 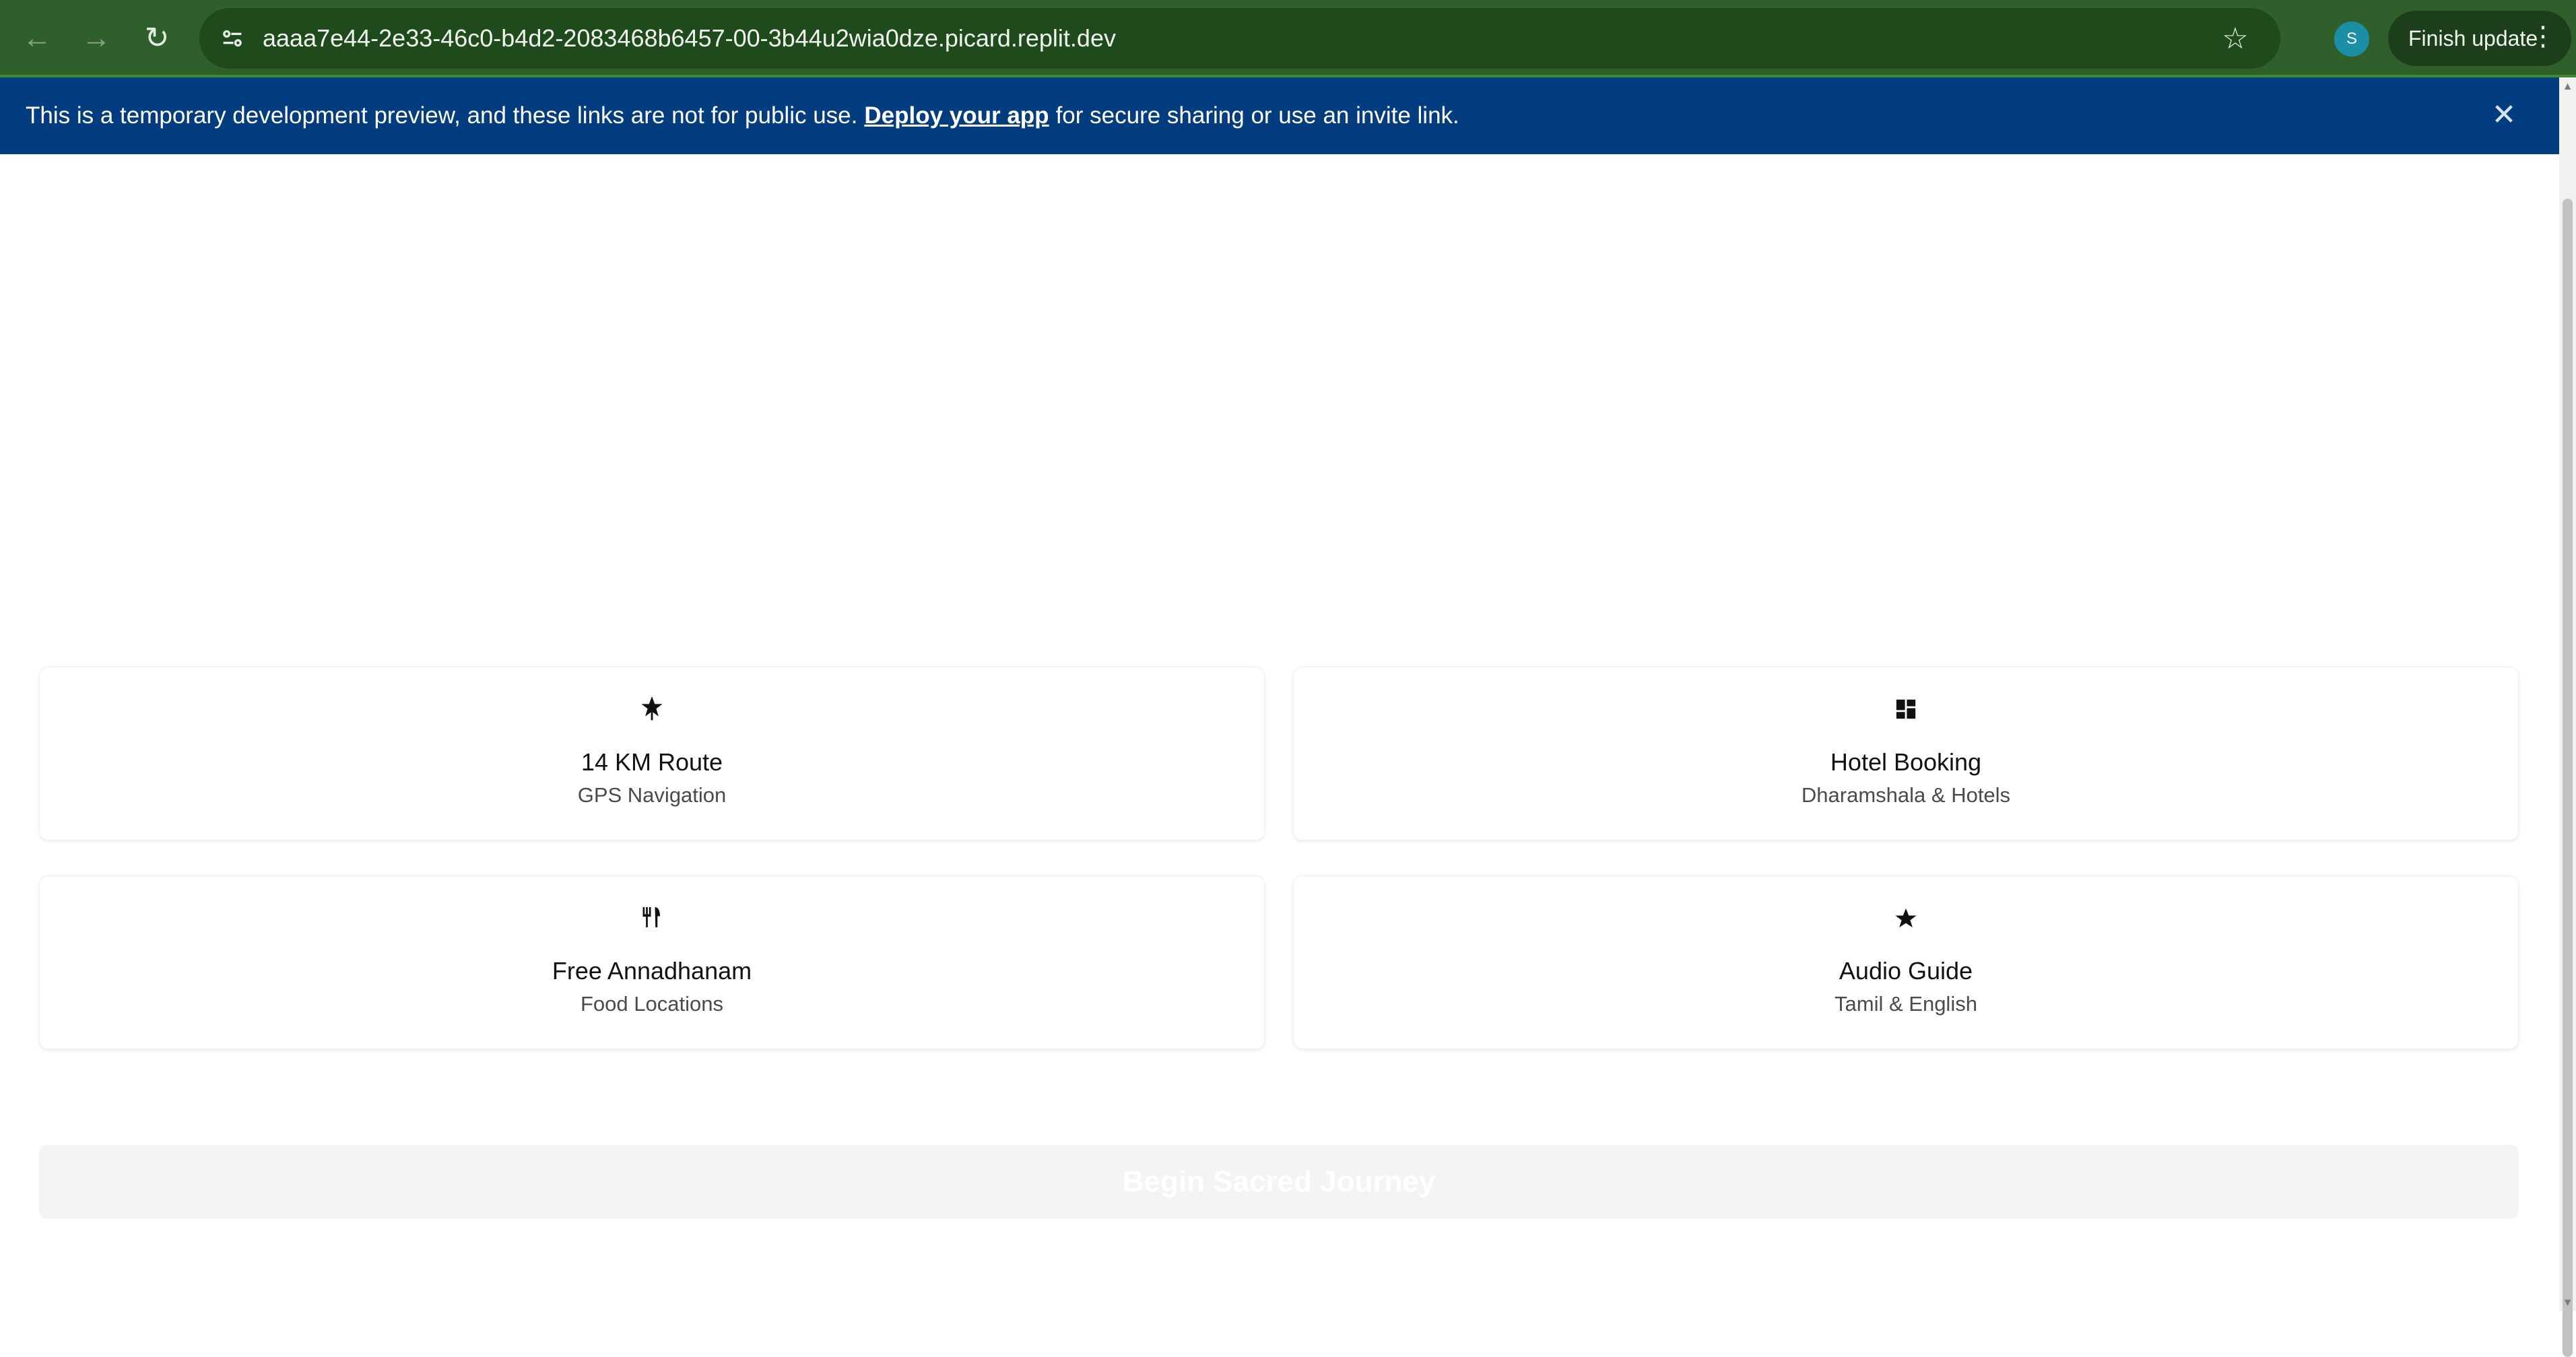 I want to click on finish-update-label: Finish update, so click(x=2473, y=38).